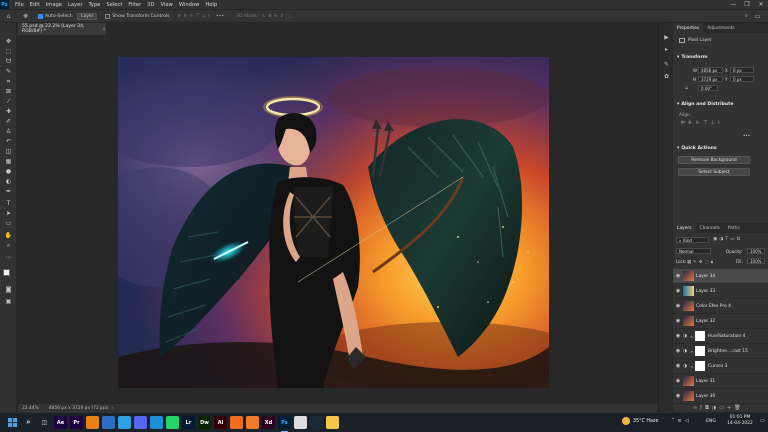  What do you see at coordinates (316, 422) in the screenshot?
I see `taskbar-steam-icon` at bounding box center [316, 422].